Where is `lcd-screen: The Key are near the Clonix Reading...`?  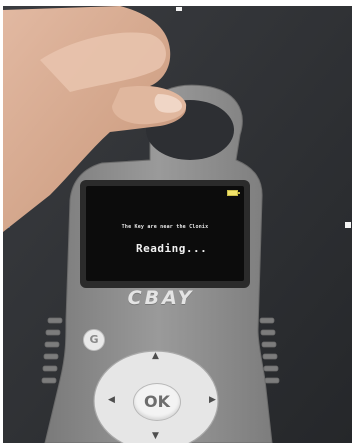
lcd-screen: The Key are near the Clonix Reading... is located at coordinates (165, 233).